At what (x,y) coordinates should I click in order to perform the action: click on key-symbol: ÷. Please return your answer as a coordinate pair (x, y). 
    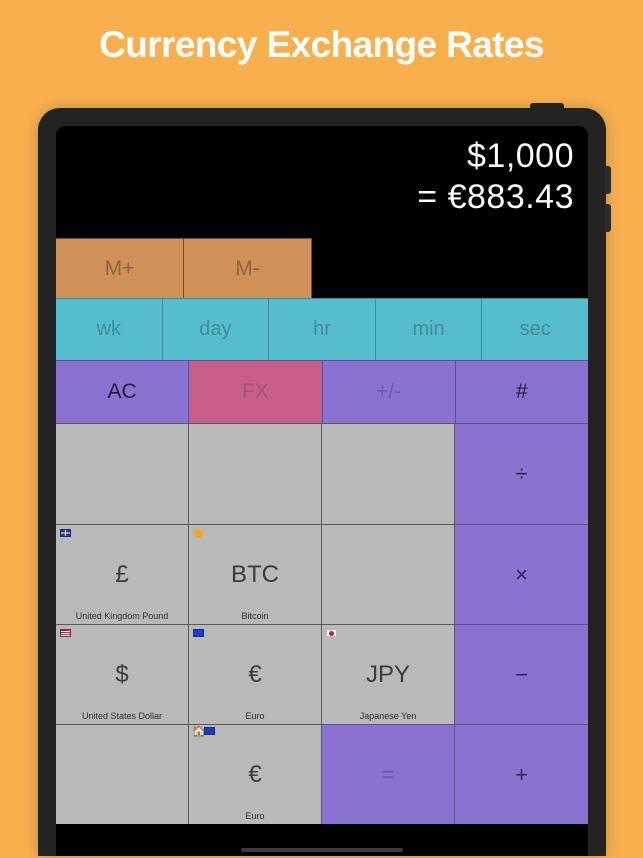
    Looking at the image, I should click on (521, 473).